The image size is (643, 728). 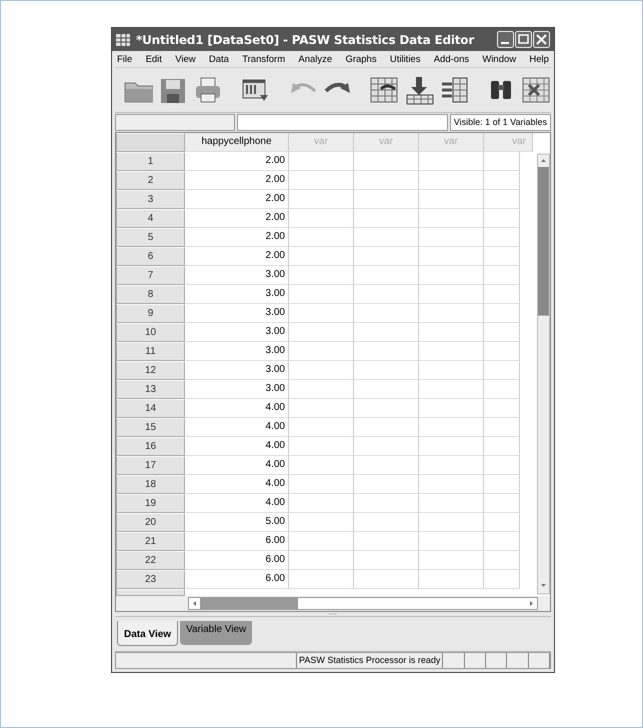 What do you see at coordinates (150, 446) in the screenshot?
I see `row-header: 16` at bounding box center [150, 446].